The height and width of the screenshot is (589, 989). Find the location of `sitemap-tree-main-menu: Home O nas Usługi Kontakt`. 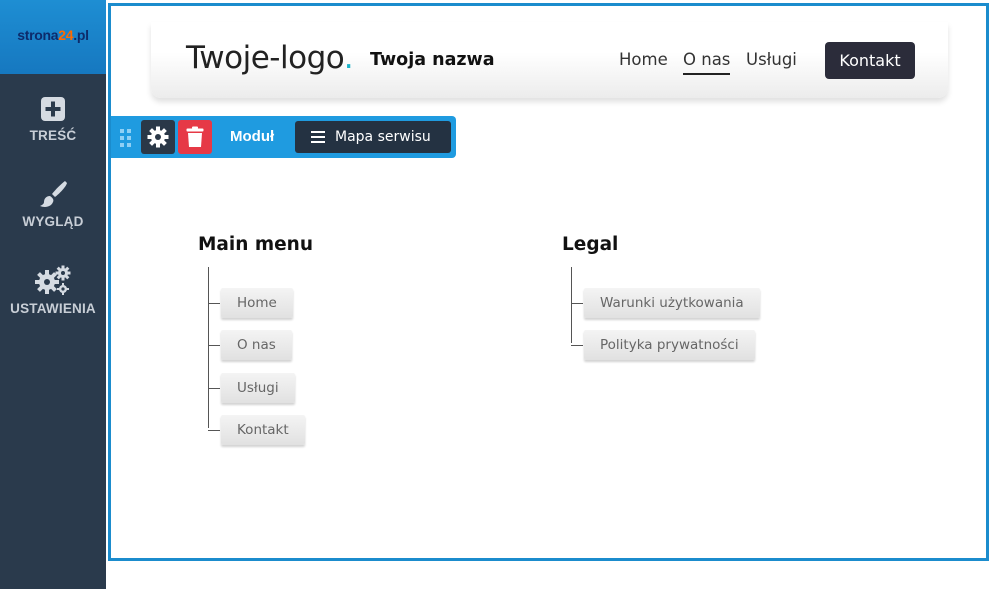

sitemap-tree-main-menu: Home O nas Usługi Kontakt is located at coordinates (333, 357).